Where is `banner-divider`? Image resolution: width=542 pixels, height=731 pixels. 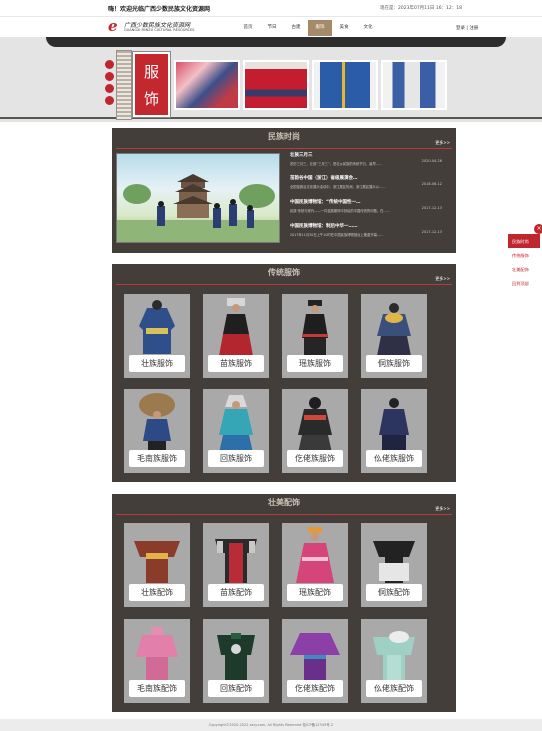 banner-divider is located at coordinates (271, 118).